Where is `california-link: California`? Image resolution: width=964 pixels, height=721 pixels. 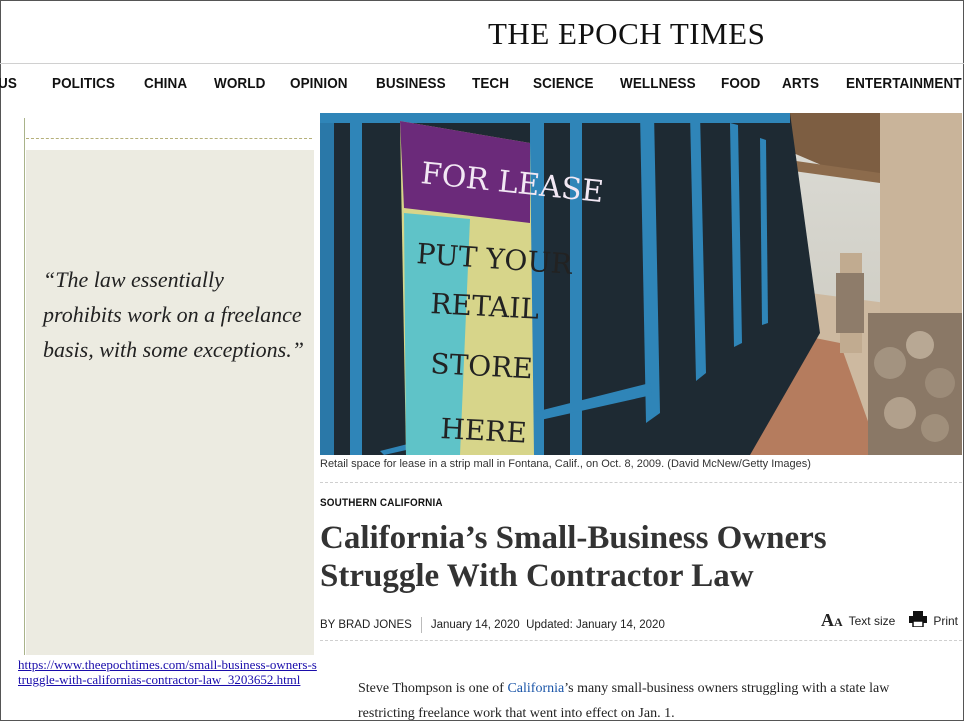
california-link: California is located at coordinates (535, 688).